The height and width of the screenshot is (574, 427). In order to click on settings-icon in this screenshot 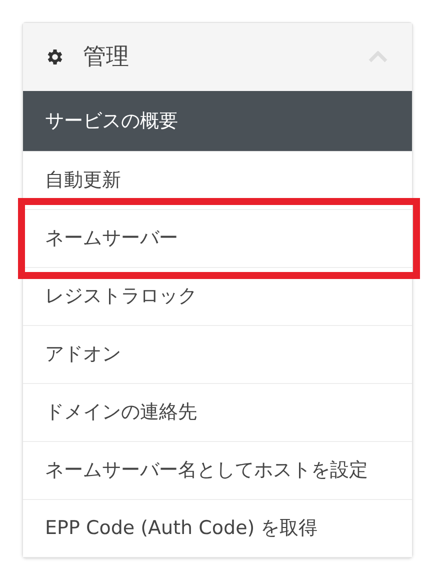, I will do `click(55, 57)`.